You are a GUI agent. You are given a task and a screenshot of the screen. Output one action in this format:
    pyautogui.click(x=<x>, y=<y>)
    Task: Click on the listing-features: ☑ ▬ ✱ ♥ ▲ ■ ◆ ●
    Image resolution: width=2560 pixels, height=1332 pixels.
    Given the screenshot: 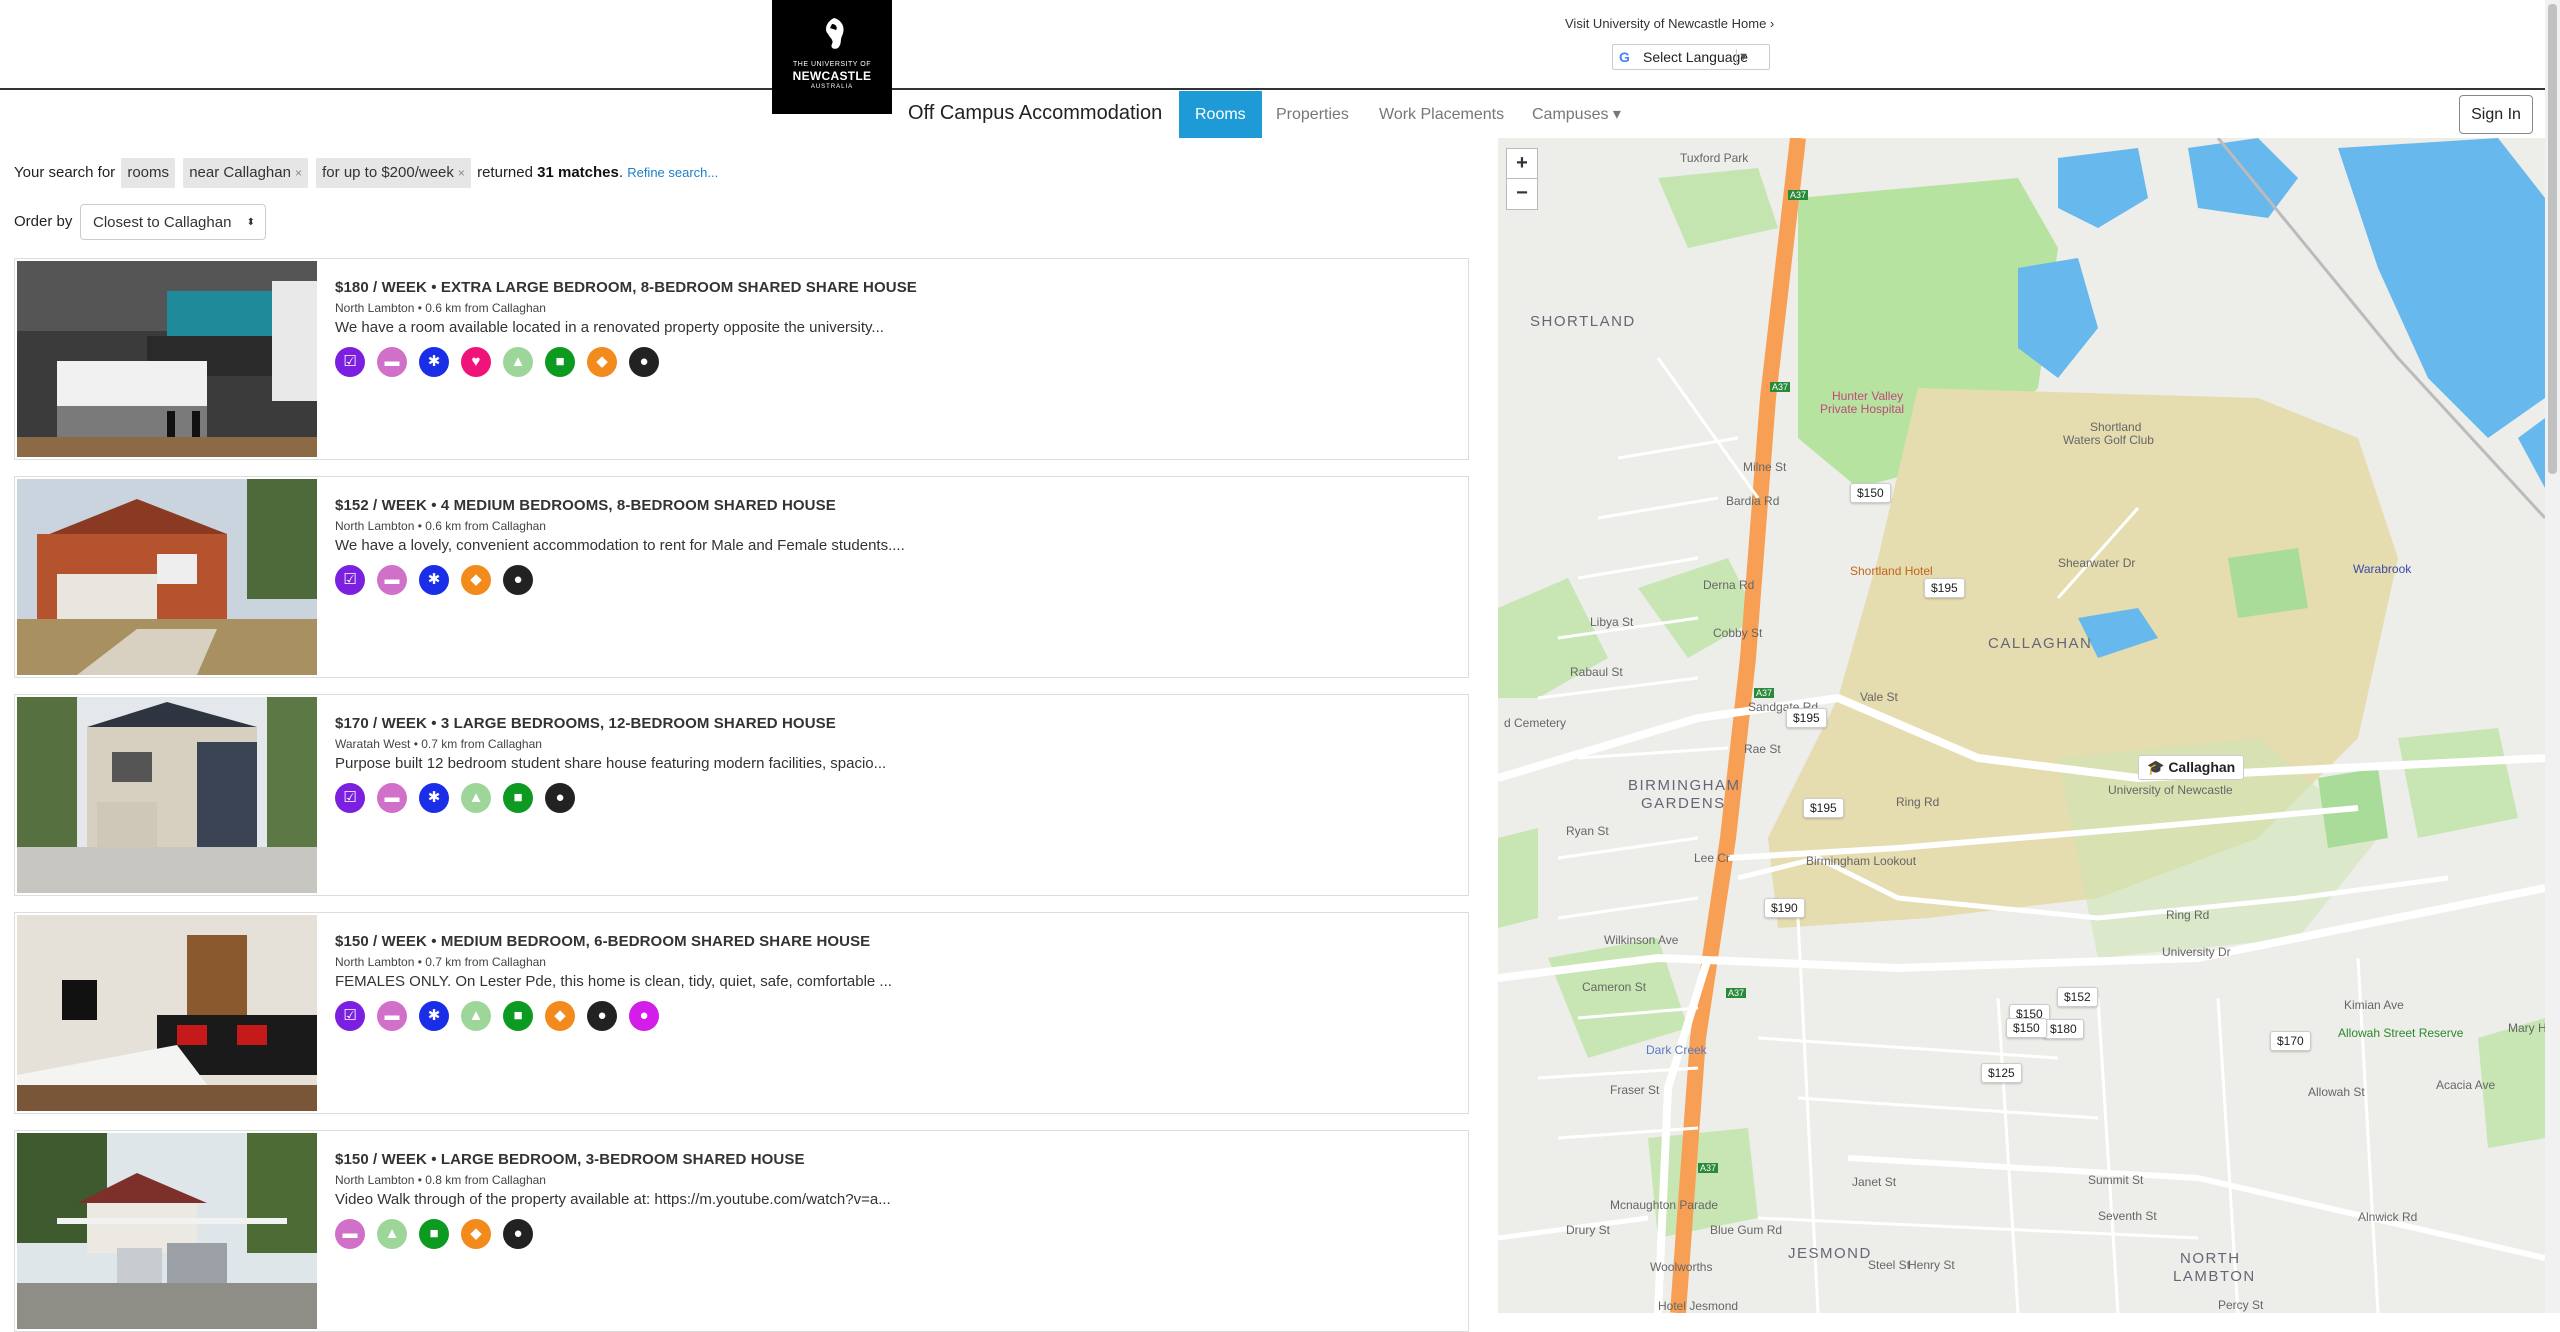 What is the action you would take?
    pyautogui.click(x=503, y=362)
    